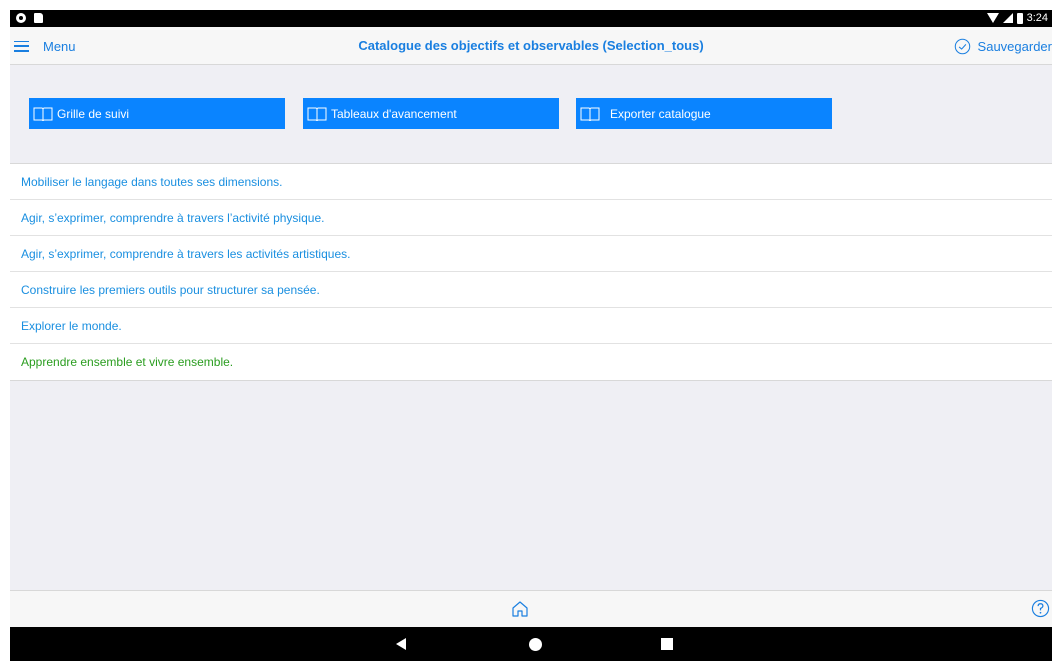 The height and width of the screenshot is (661, 1052). Describe the element at coordinates (962, 46) in the screenshot. I see `check-circle-icon` at that location.